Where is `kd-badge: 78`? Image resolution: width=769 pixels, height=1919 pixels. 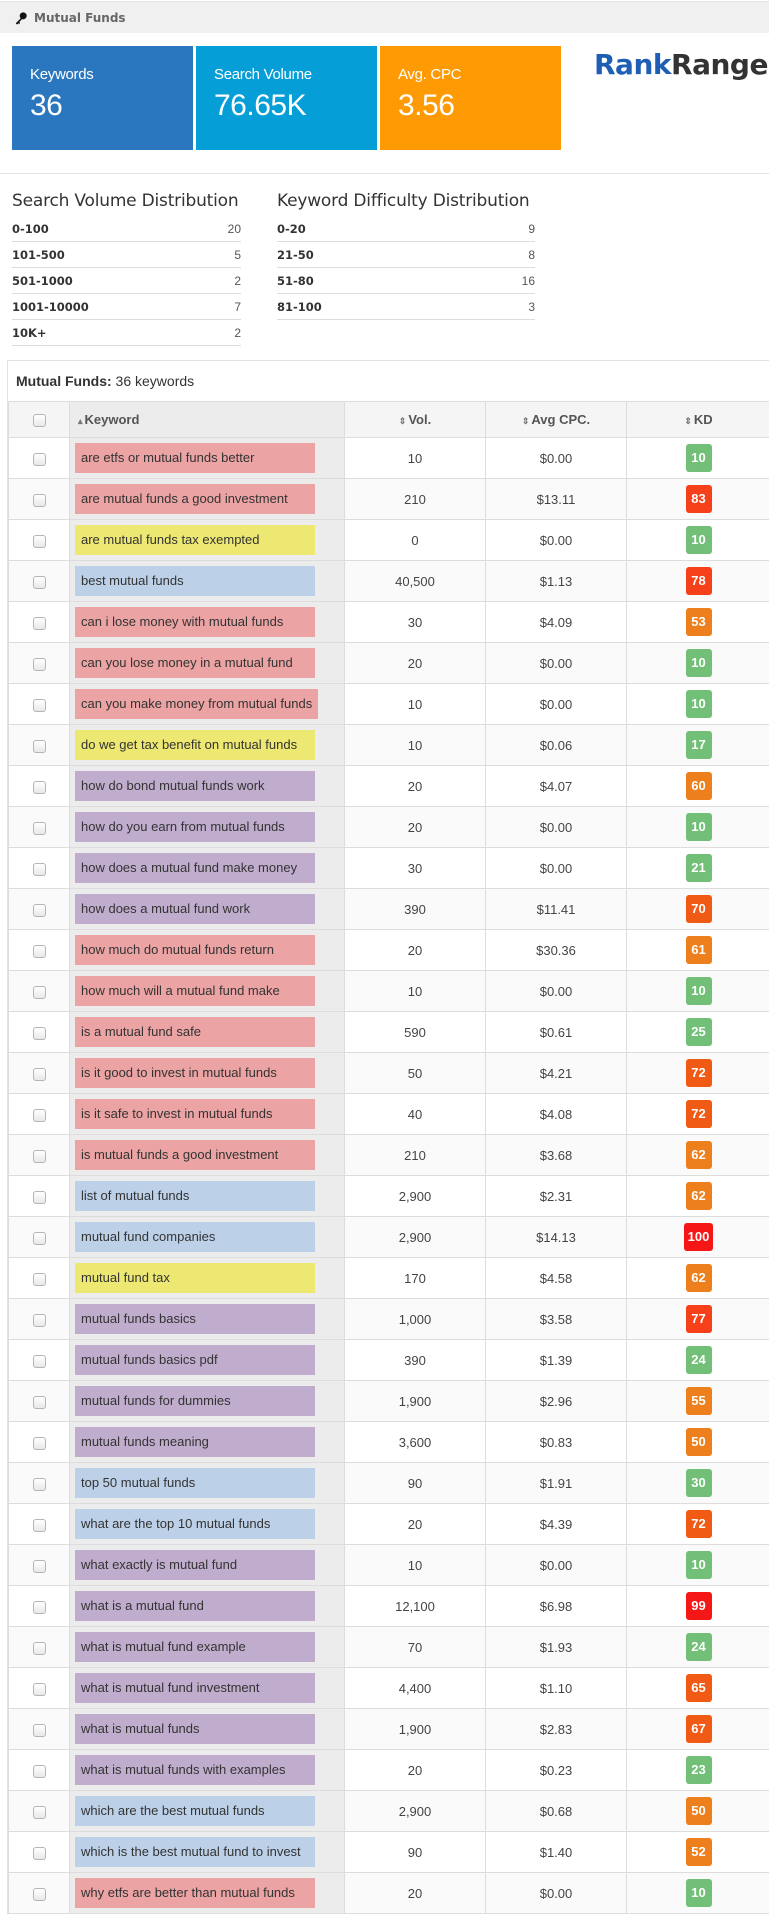
kd-badge: 78 is located at coordinates (698, 581).